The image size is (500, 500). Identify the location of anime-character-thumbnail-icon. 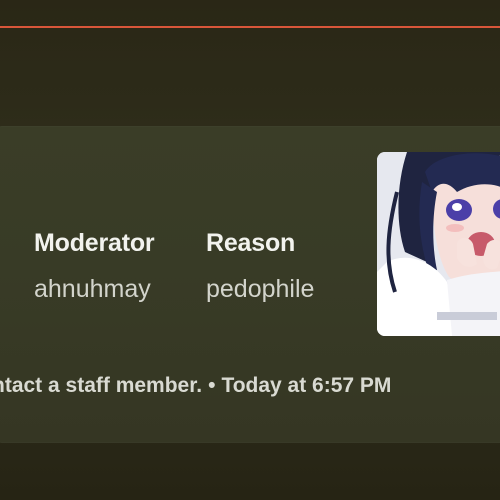
(438, 244).